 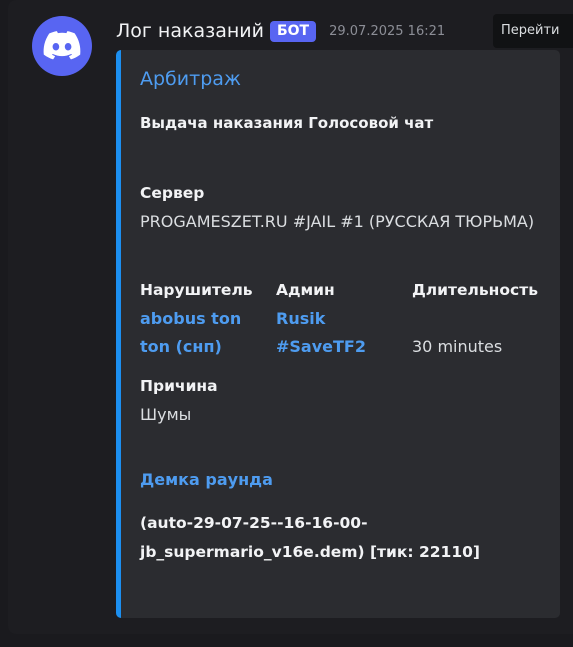 I want to click on field-admin-name: Админ, so click(x=305, y=290).